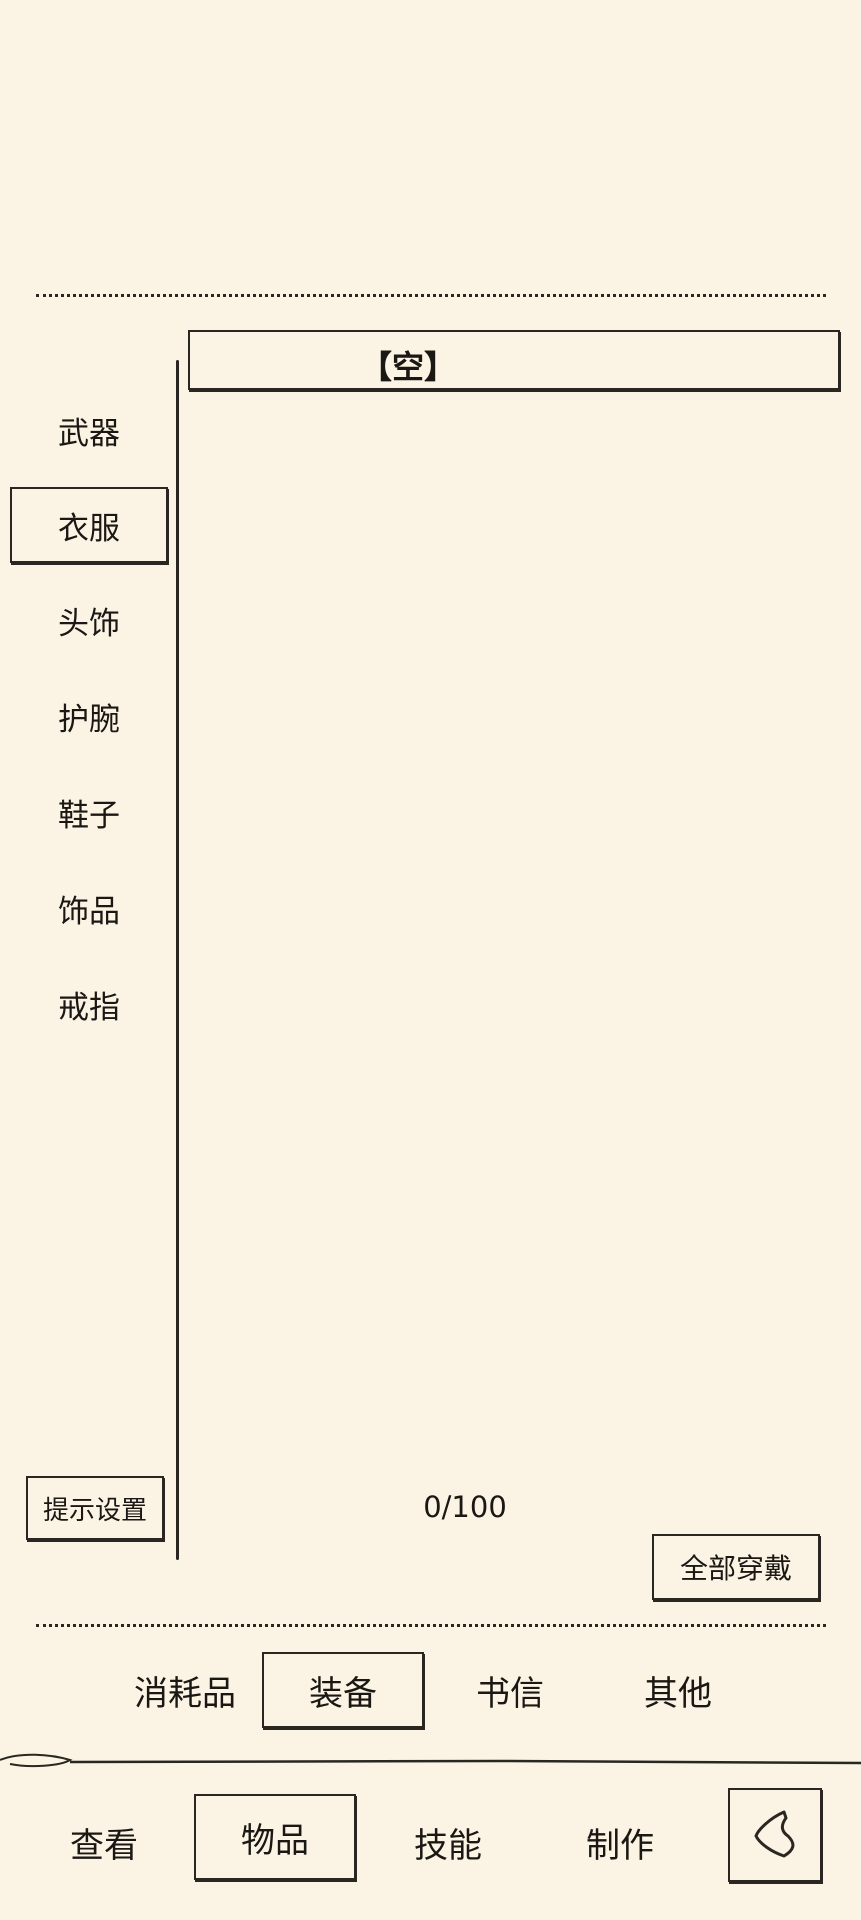  Describe the element at coordinates (185, 1693) in the screenshot. I see `tab-consumables-label: 消耗品` at that location.